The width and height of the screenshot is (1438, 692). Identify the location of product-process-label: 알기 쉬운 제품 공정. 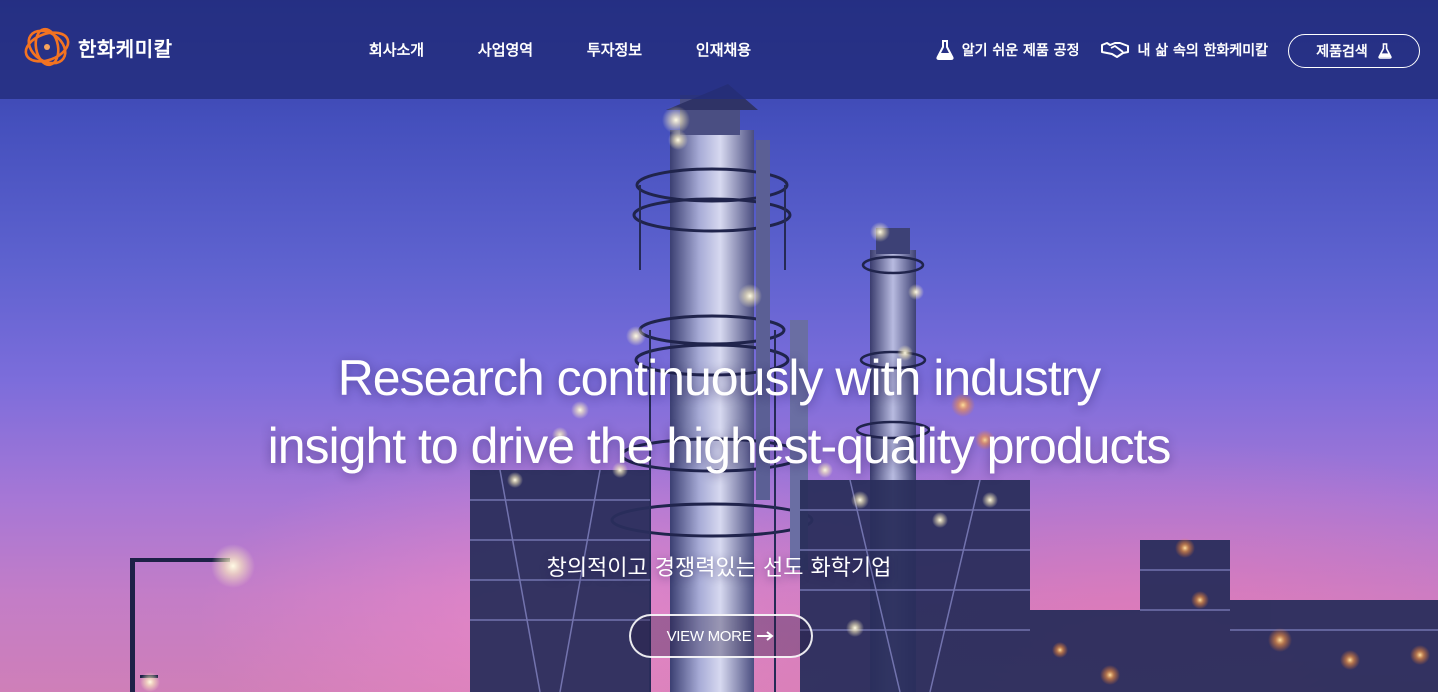
(1020, 51).